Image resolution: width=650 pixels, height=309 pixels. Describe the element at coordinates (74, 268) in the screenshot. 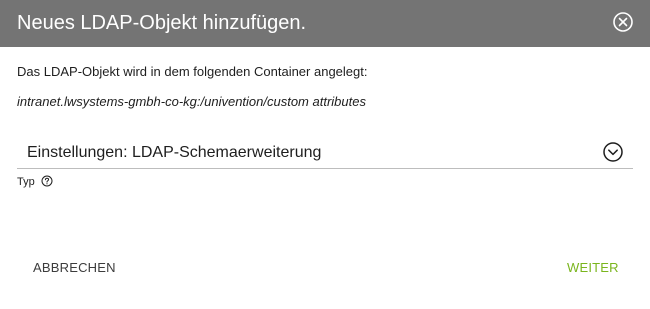

I see `cancel-button: ABBRECHEN` at that location.